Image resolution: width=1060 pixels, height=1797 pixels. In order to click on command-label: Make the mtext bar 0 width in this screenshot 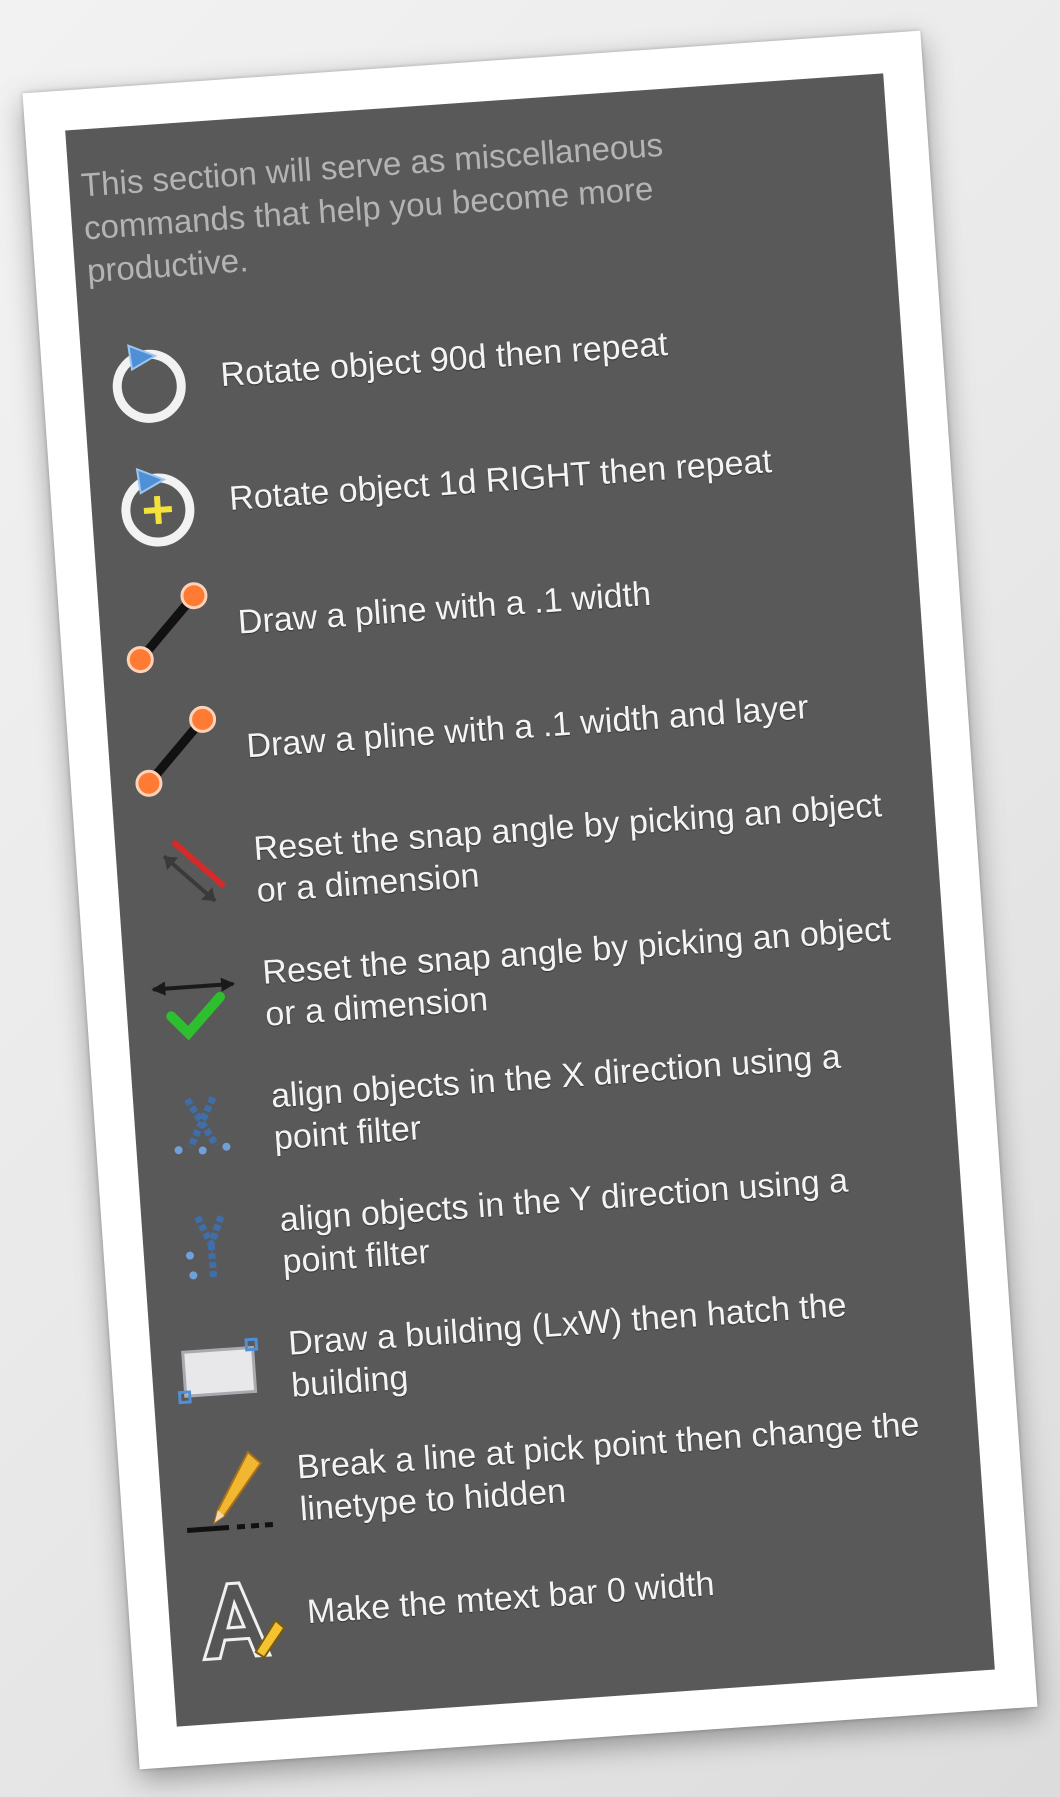, I will do `click(510, 1598)`.